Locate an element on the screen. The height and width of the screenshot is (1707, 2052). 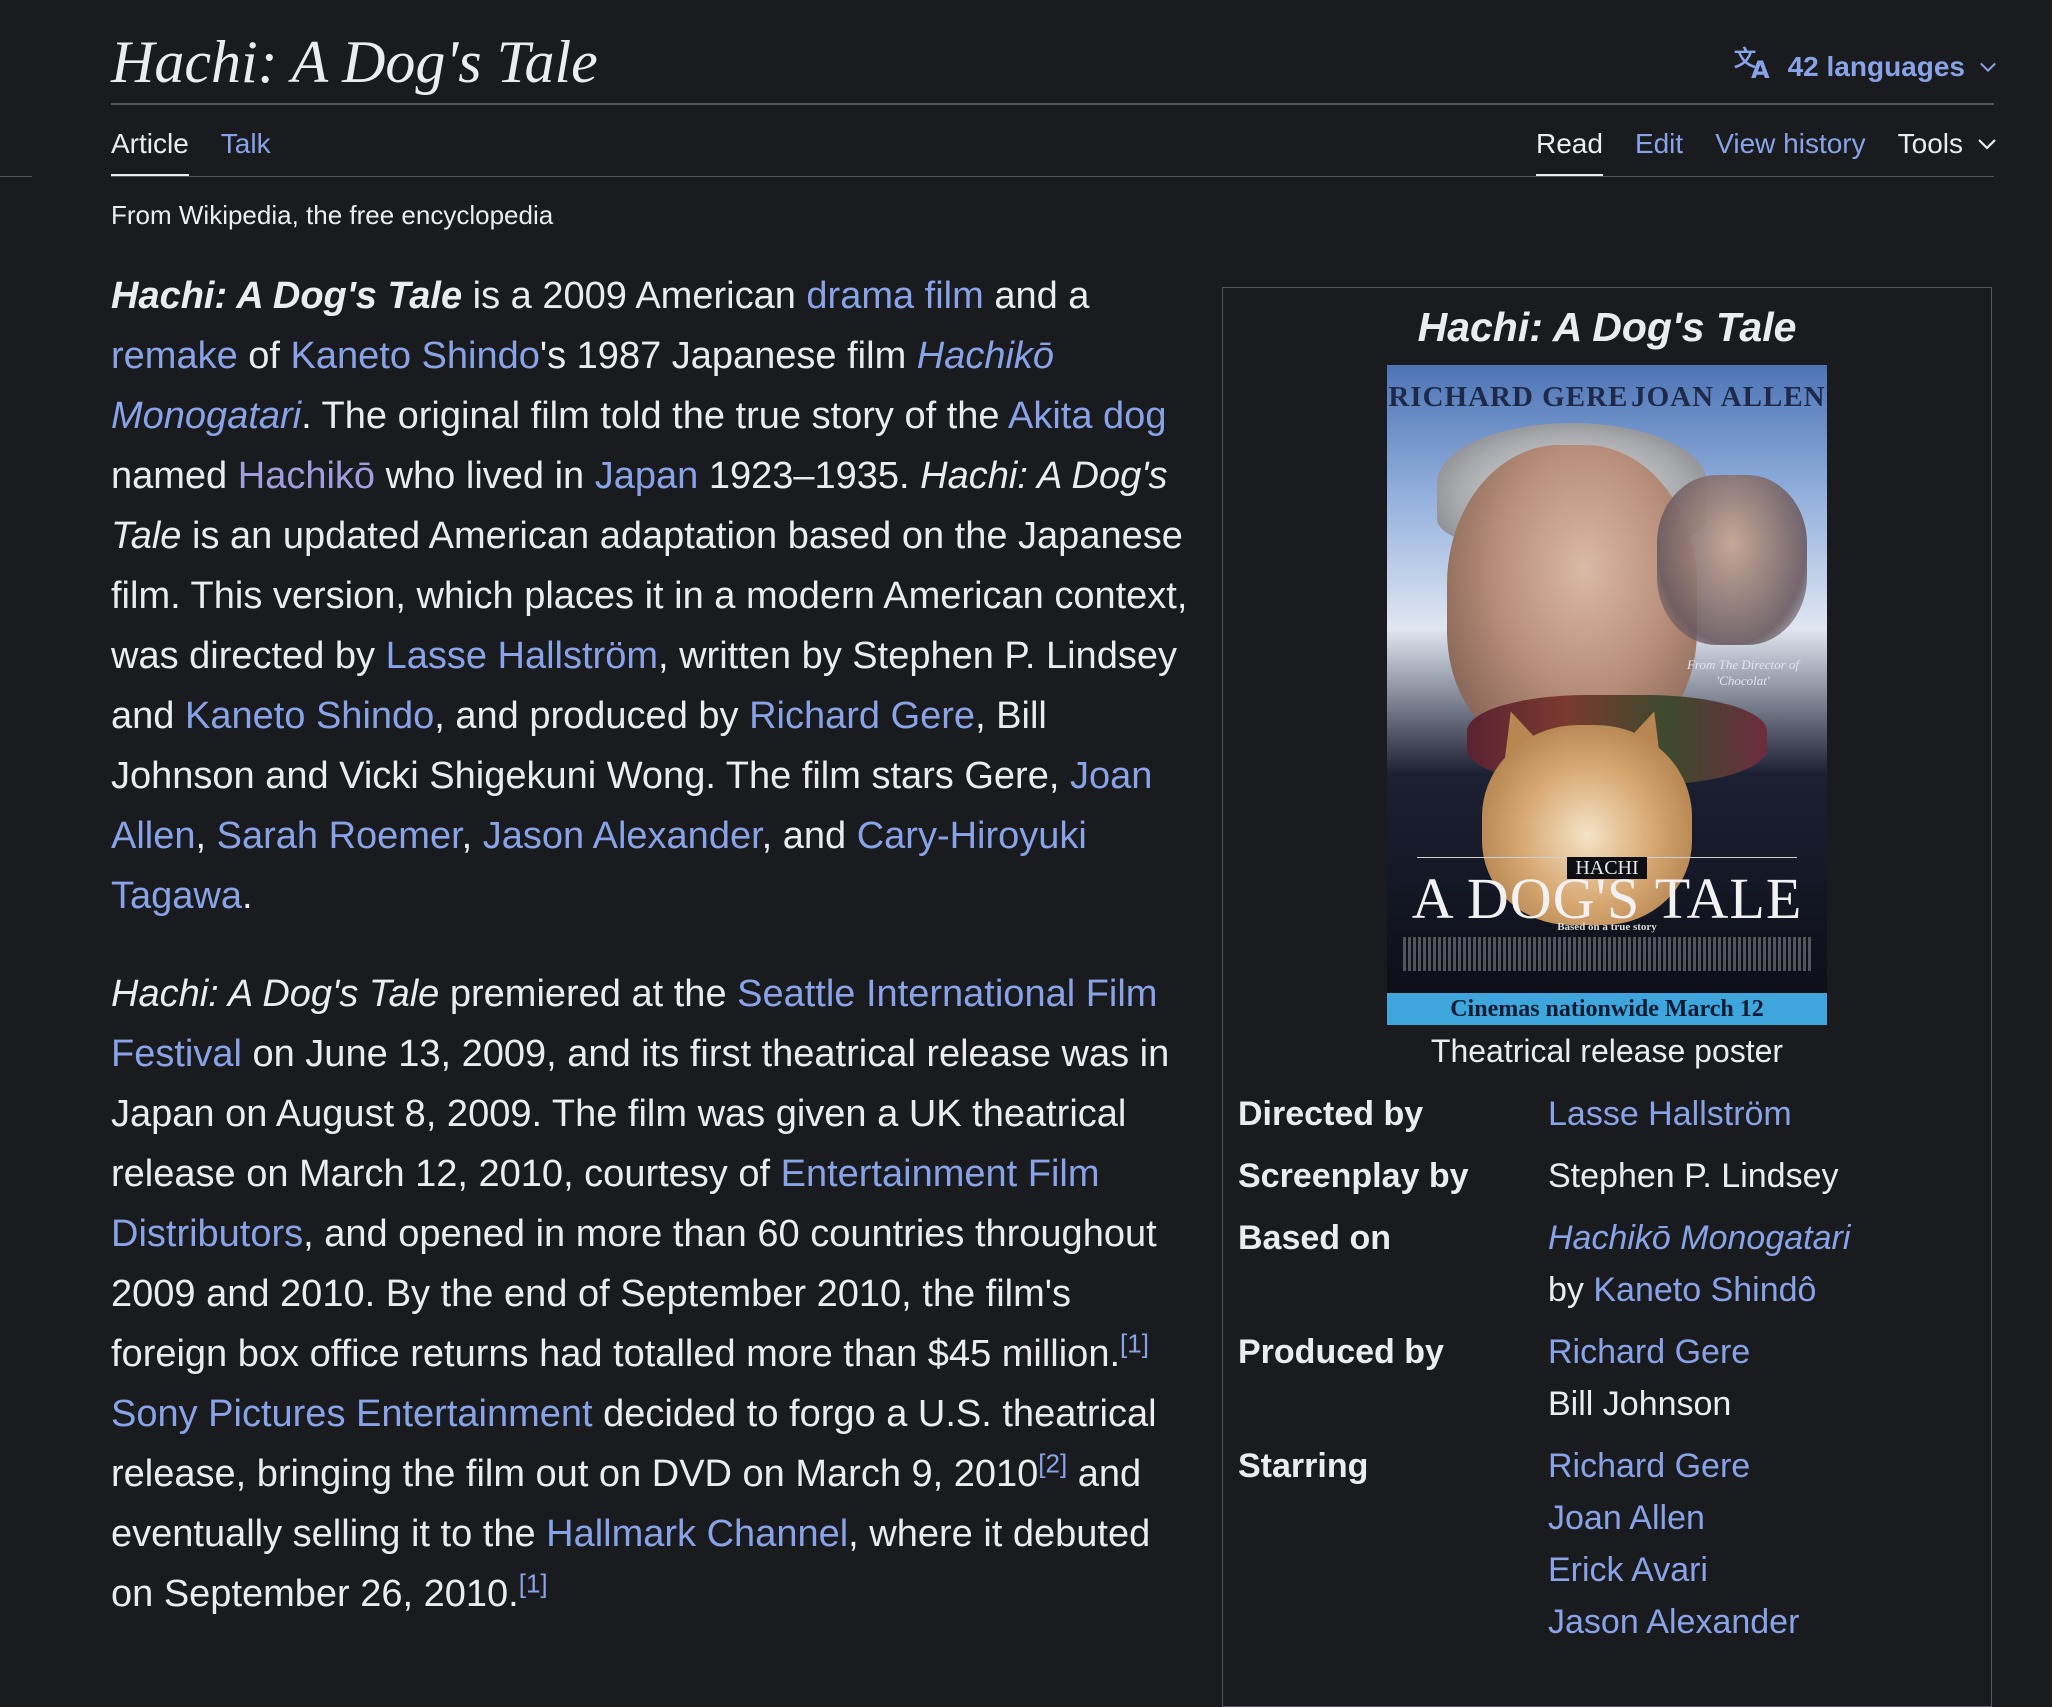
text: , and is located at coordinates (809, 836).